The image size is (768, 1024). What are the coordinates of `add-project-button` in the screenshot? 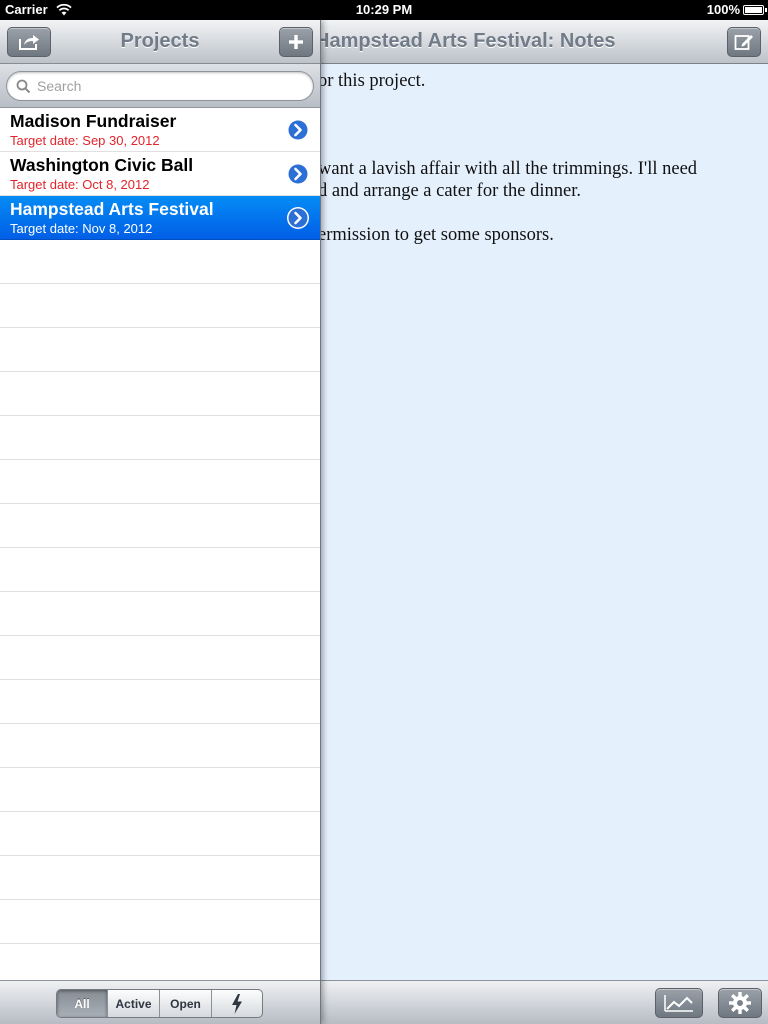 It's located at (296, 42).